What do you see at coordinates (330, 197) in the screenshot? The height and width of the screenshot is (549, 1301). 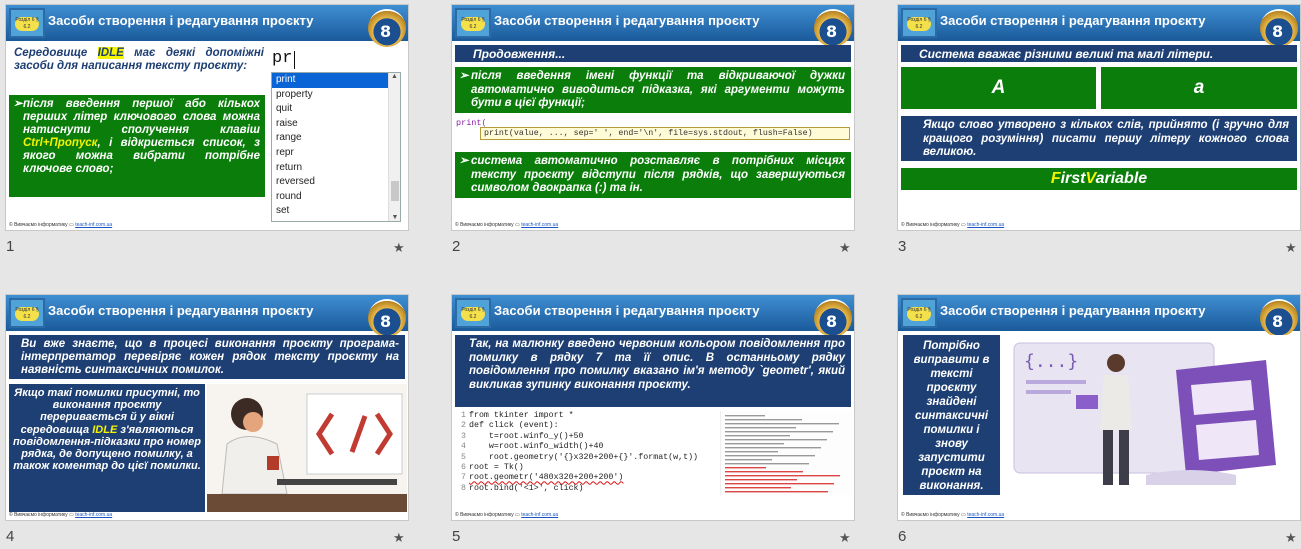 I see `autocomplete-item: round` at bounding box center [330, 197].